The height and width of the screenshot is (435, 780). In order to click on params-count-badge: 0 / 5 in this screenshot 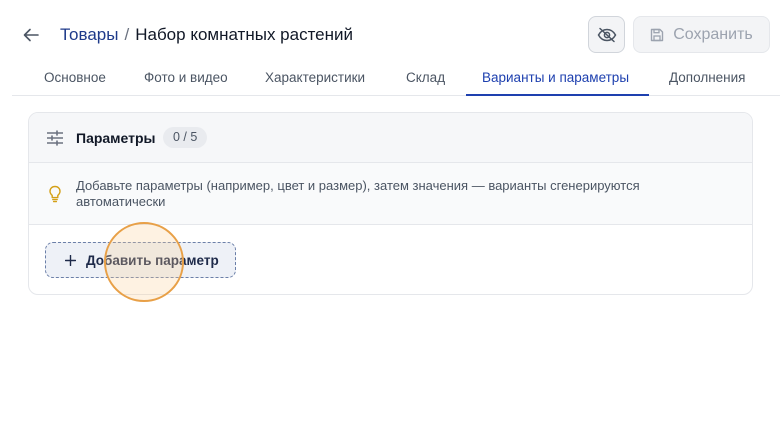, I will do `click(185, 137)`.